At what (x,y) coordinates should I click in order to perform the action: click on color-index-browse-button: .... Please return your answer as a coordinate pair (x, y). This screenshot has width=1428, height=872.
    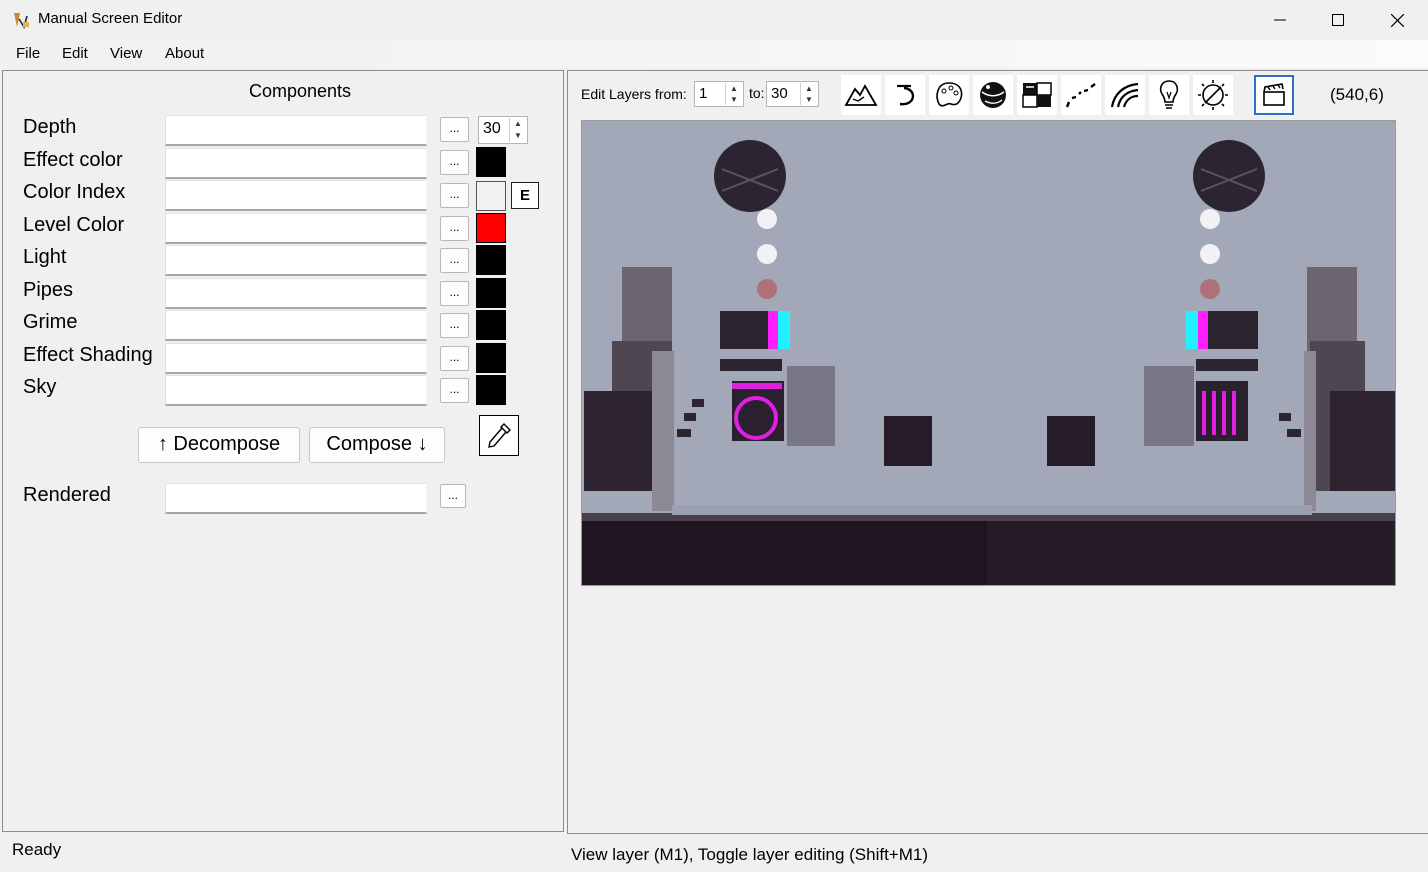
    Looking at the image, I should click on (454, 195).